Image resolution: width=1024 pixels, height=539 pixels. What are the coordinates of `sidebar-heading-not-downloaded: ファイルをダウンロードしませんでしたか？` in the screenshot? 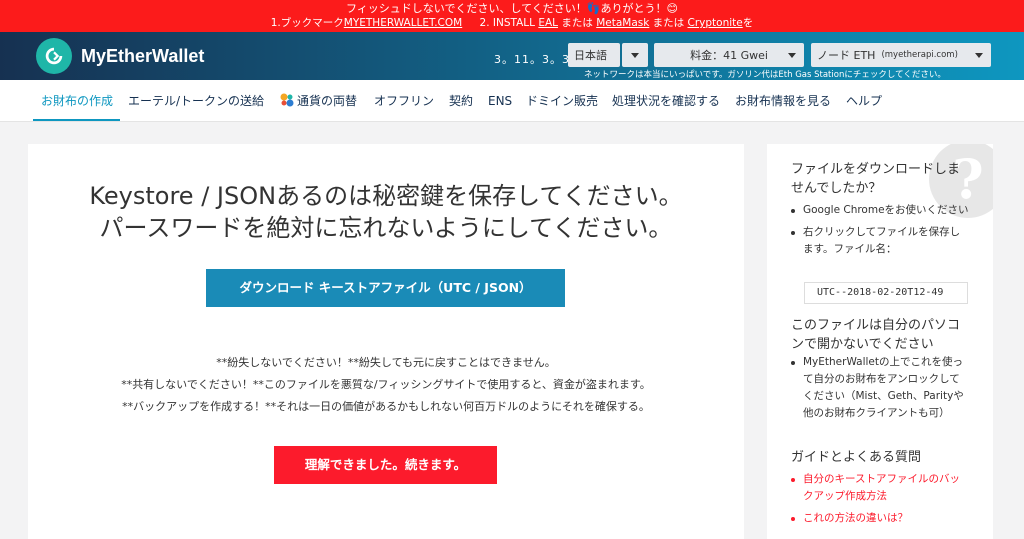 It's located at (876, 179).